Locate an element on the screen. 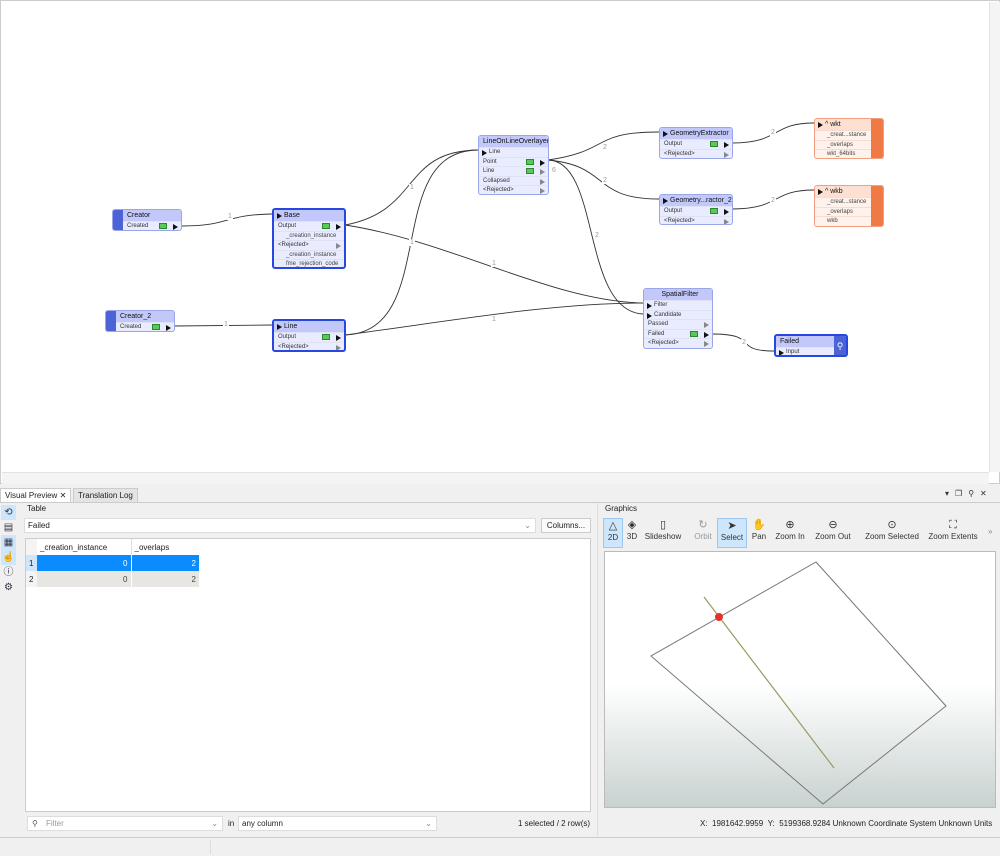 This screenshot has width=1000, height=856. port-label: Candidate is located at coordinates (668, 314).